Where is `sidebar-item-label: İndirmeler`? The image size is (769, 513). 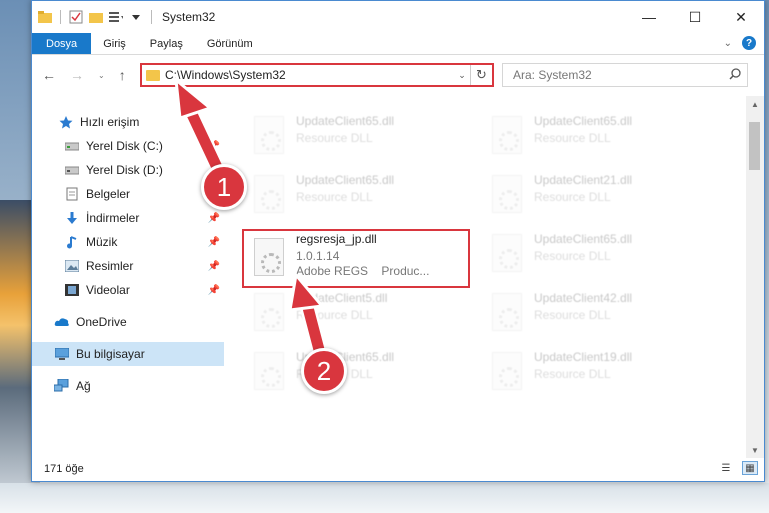
sidebar-item-label: İndirmeler is located at coordinates (113, 218).